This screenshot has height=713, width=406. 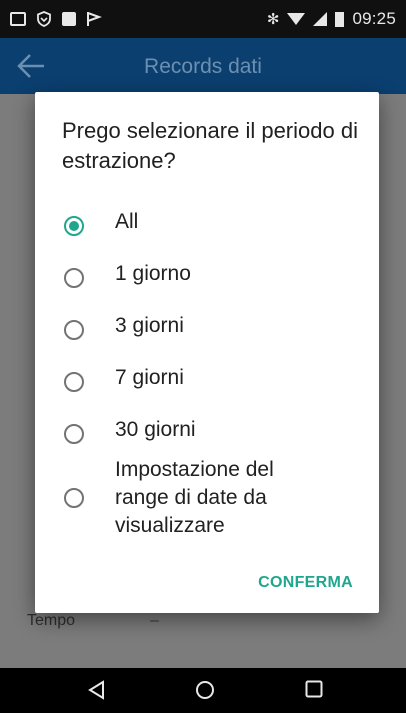 I want to click on option-label: 30 giorni, so click(x=155, y=429).